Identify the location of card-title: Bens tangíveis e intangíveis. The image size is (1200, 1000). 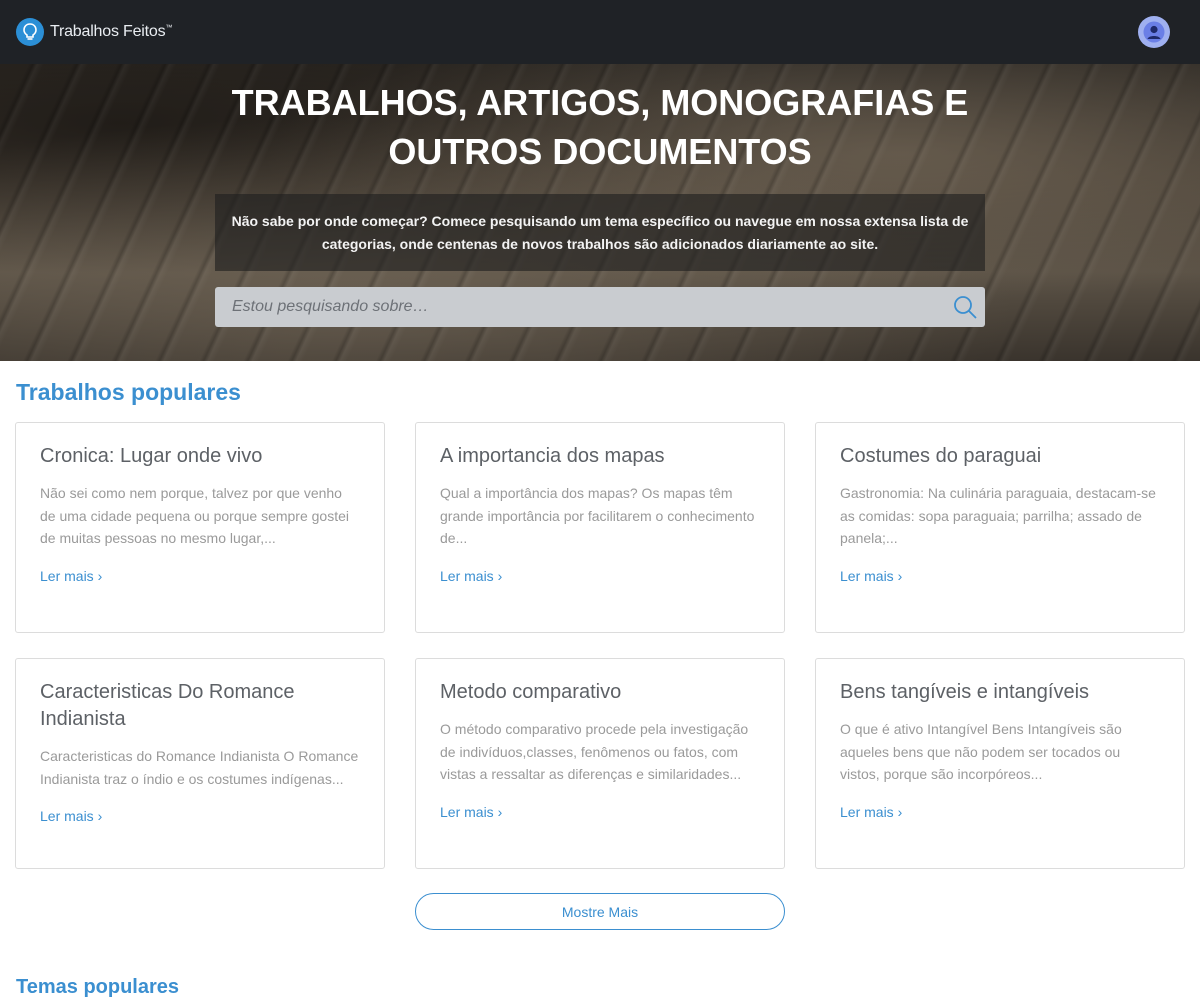
(1000, 692).